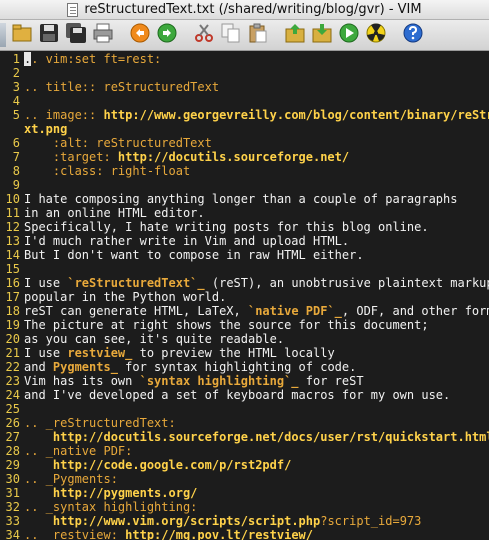 Image resolution: width=489 pixels, height=540 pixels. Describe the element at coordinates (322, 35) in the screenshot. I see `save-session-button` at that location.